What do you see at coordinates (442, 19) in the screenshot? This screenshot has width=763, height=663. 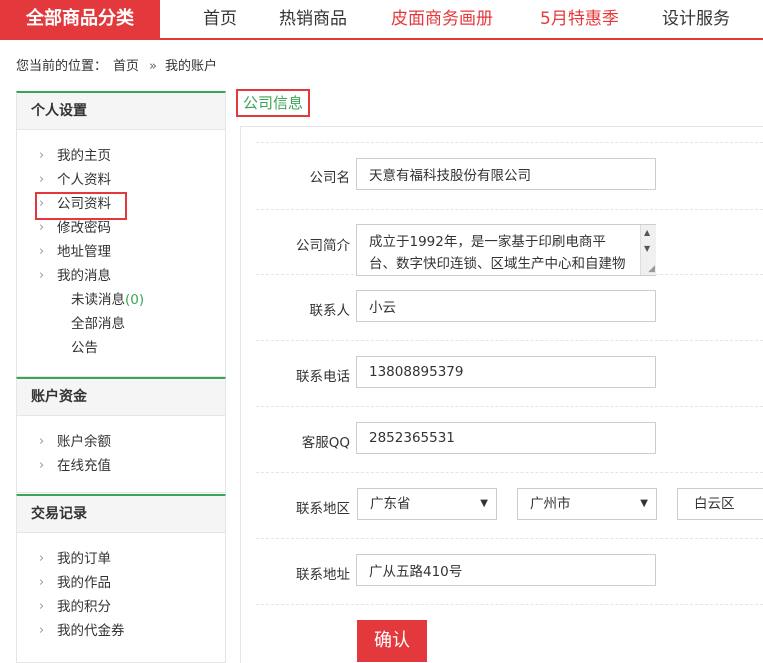 I see `nav-item-album: 皮面商务画册` at bounding box center [442, 19].